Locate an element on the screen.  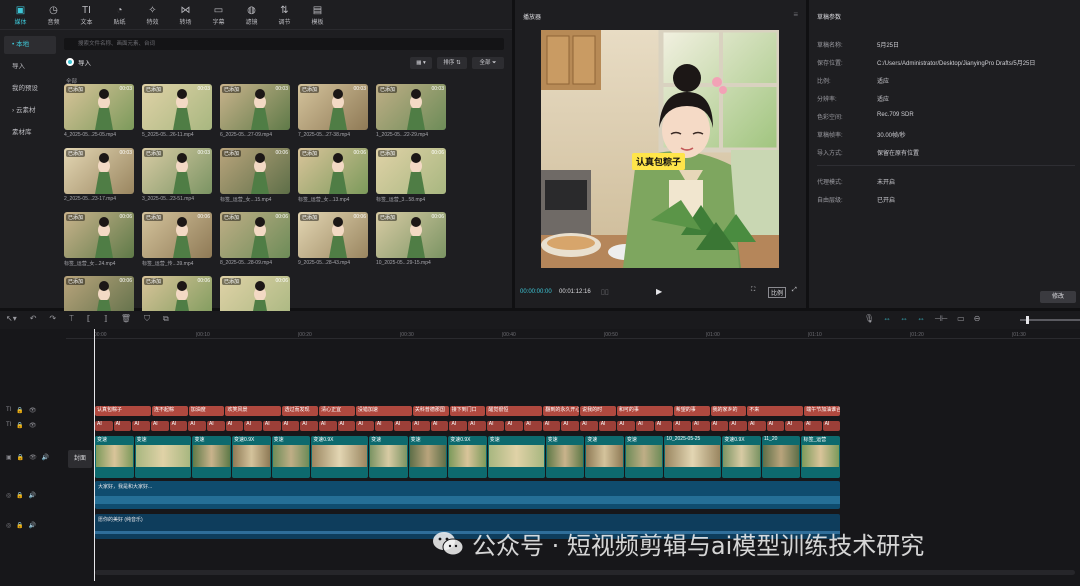
play-button: ▶ is located at coordinates (659, 291).